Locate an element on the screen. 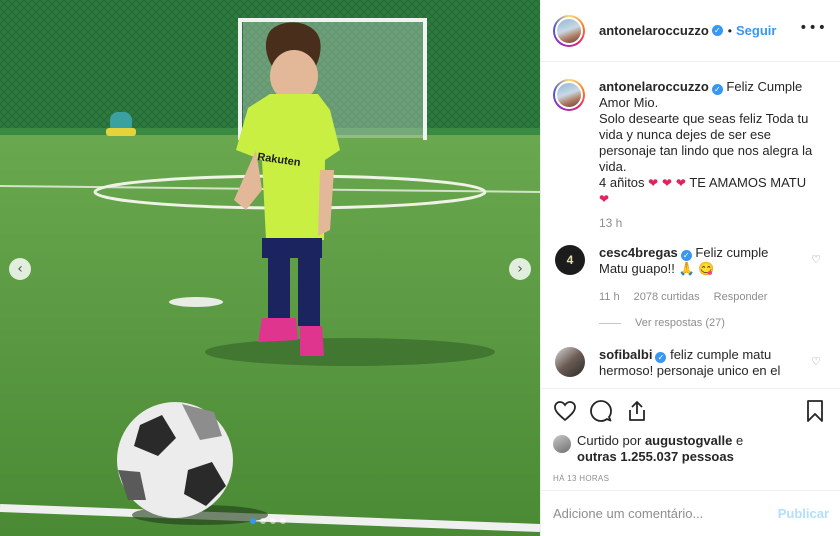 The image size is (840, 536). comment-time: 11 h is located at coordinates (609, 297).